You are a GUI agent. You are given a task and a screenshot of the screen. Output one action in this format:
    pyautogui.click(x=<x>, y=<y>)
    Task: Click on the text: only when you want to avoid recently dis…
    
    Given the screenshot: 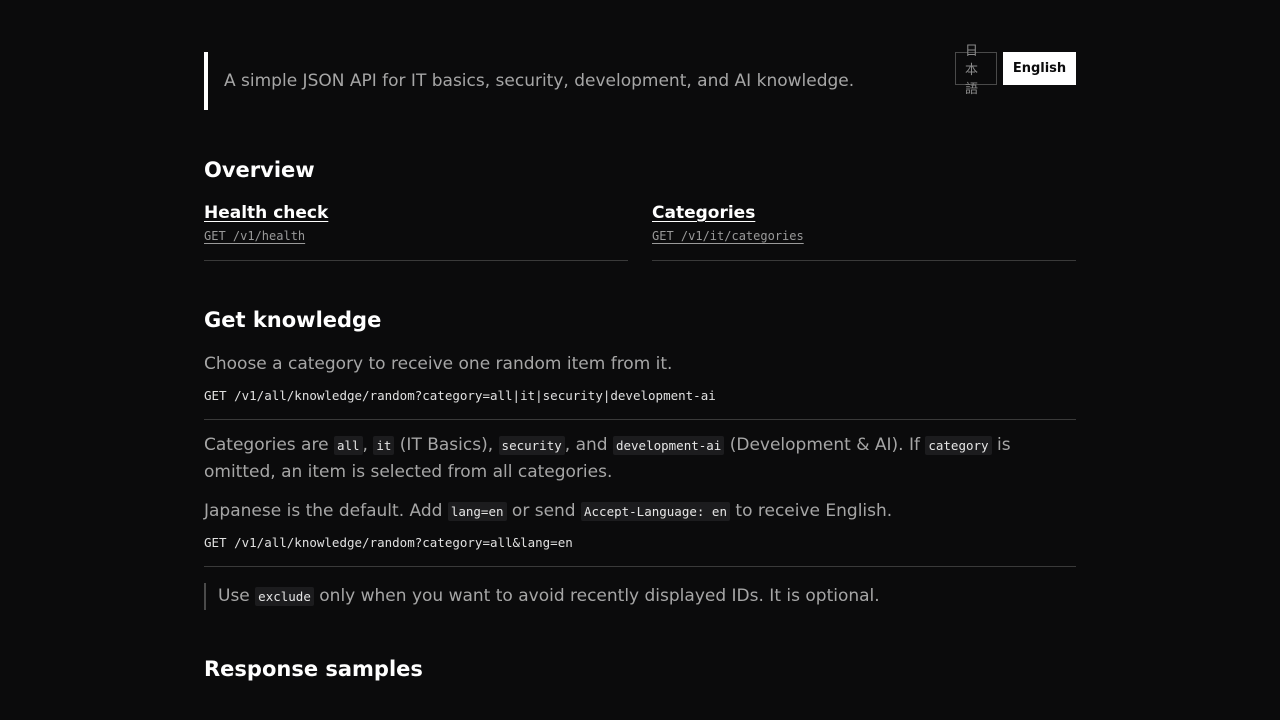 What is the action you would take?
    pyautogui.click(x=596, y=596)
    